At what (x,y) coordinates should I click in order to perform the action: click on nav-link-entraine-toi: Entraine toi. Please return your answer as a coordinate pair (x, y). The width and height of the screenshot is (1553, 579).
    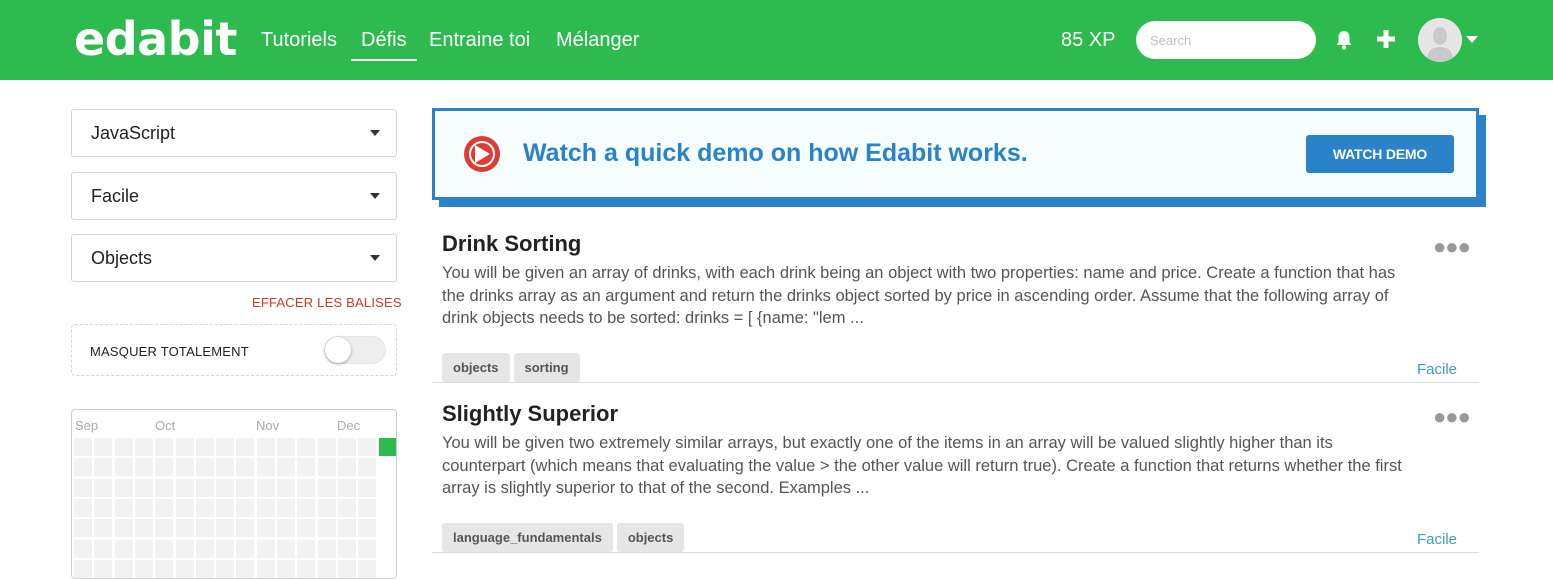
    Looking at the image, I should click on (479, 40).